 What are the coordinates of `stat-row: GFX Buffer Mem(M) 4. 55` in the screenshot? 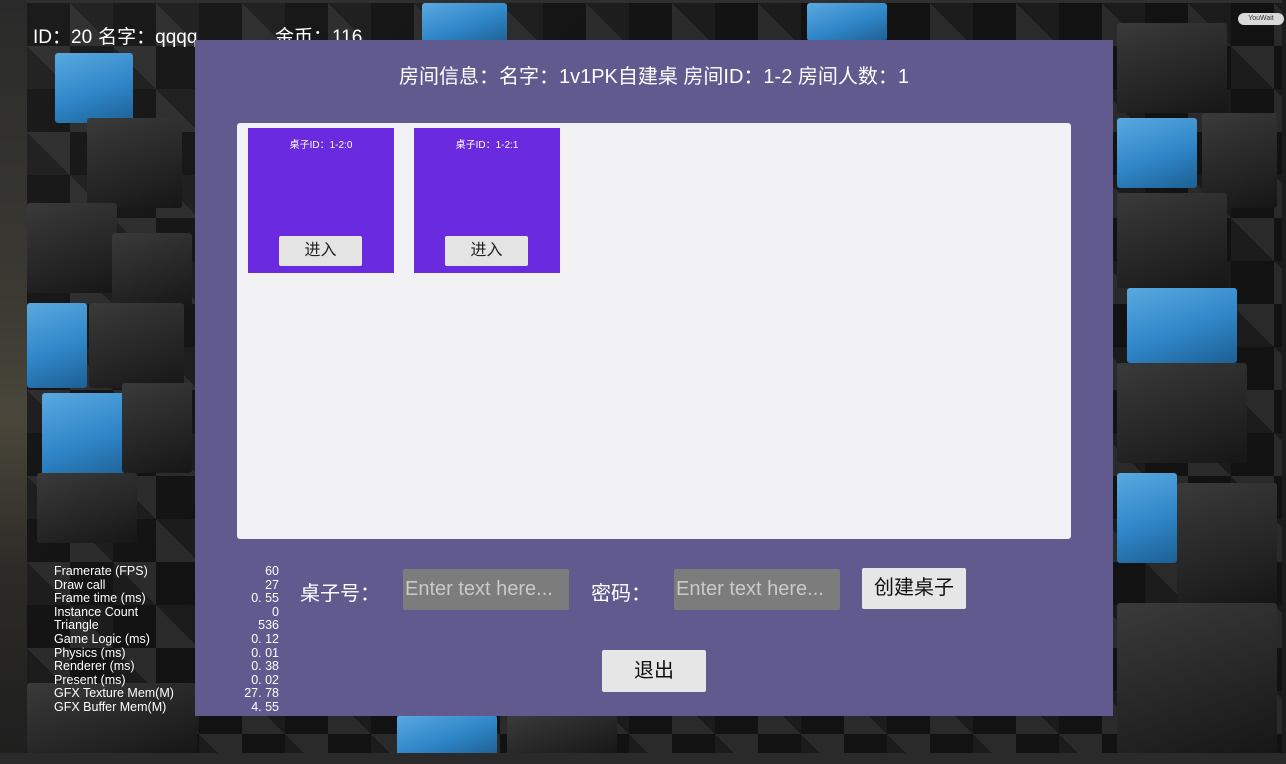 It's located at (166, 707).